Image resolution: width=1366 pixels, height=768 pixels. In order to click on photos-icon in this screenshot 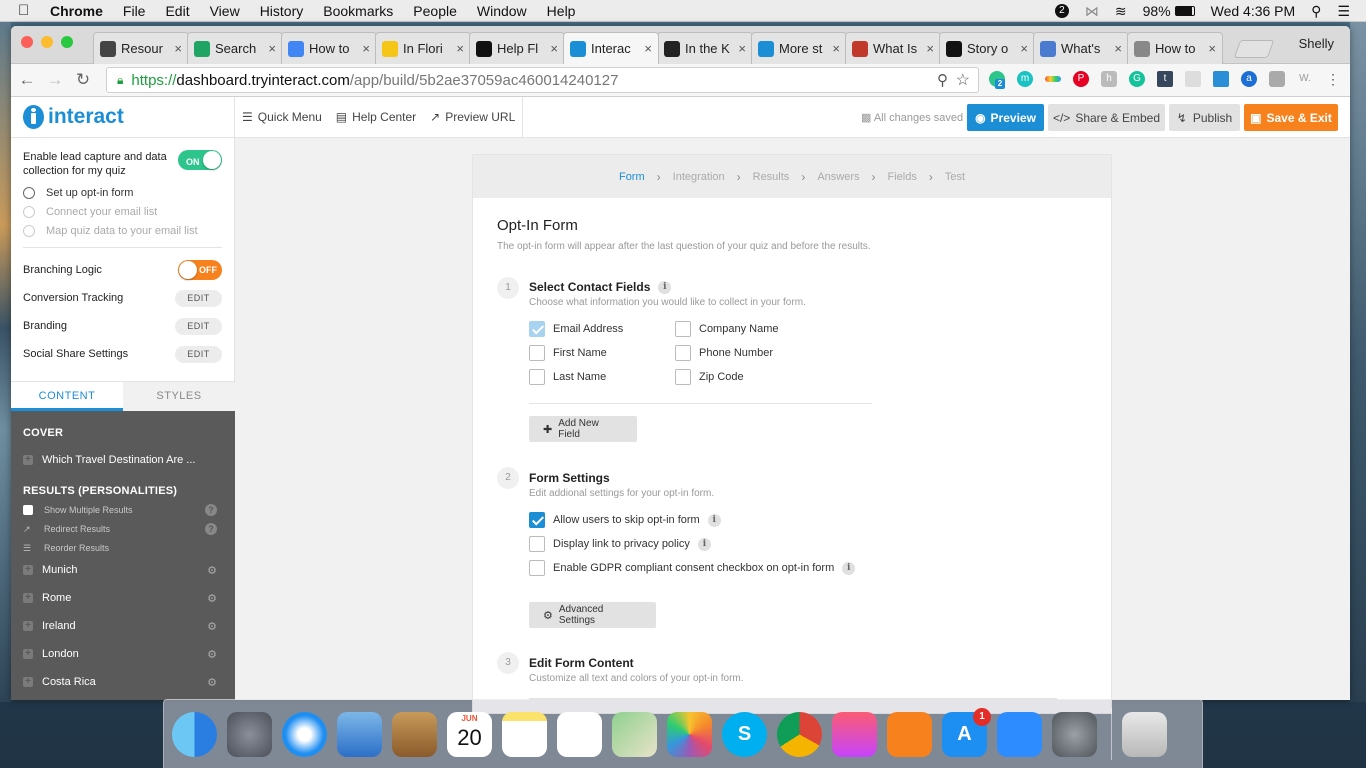, I will do `click(689, 734)`.